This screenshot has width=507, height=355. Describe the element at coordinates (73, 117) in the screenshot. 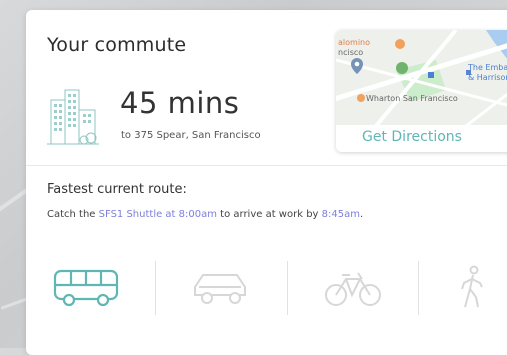

I see `city-buildings-icon` at that location.